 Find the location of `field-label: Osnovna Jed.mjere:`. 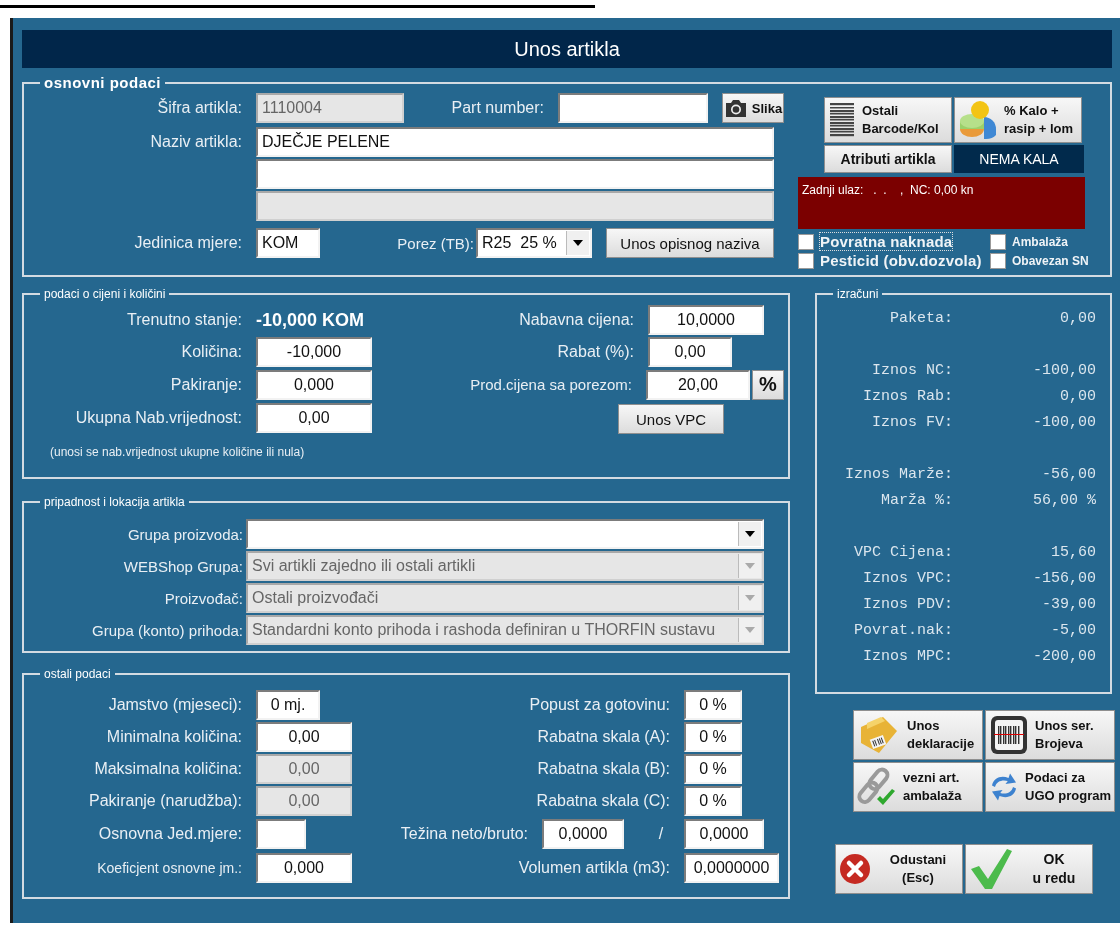

field-label: Osnovna Jed.mjere: is located at coordinates (169, 834).